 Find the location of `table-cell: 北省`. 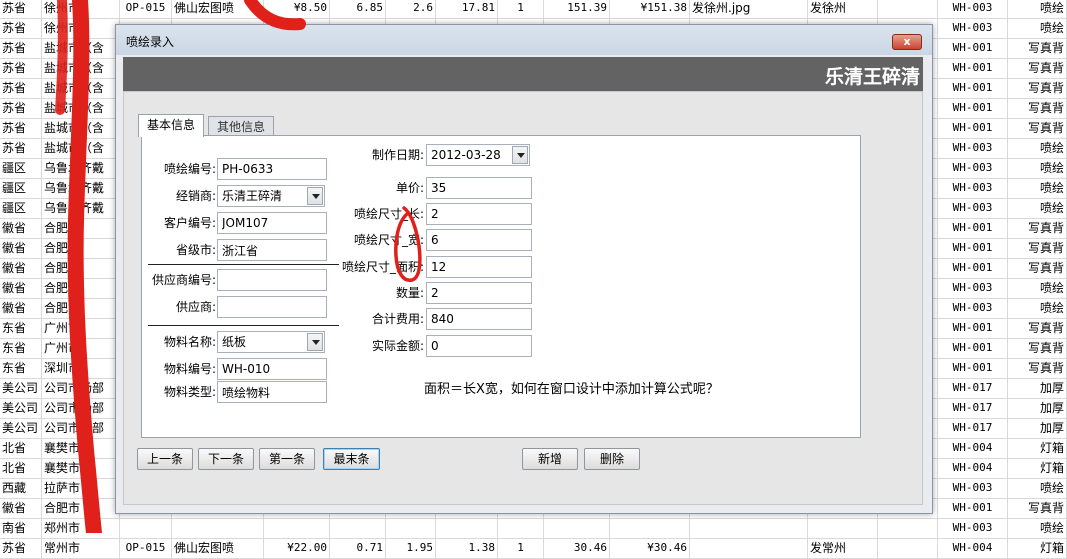

table-cell: 北省 is located at coordinates (21, 468).